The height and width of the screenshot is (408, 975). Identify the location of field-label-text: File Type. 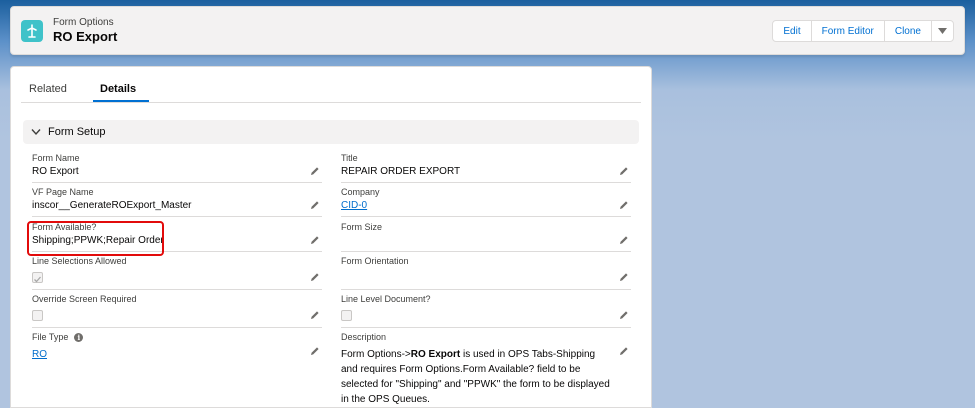
(50, 337).